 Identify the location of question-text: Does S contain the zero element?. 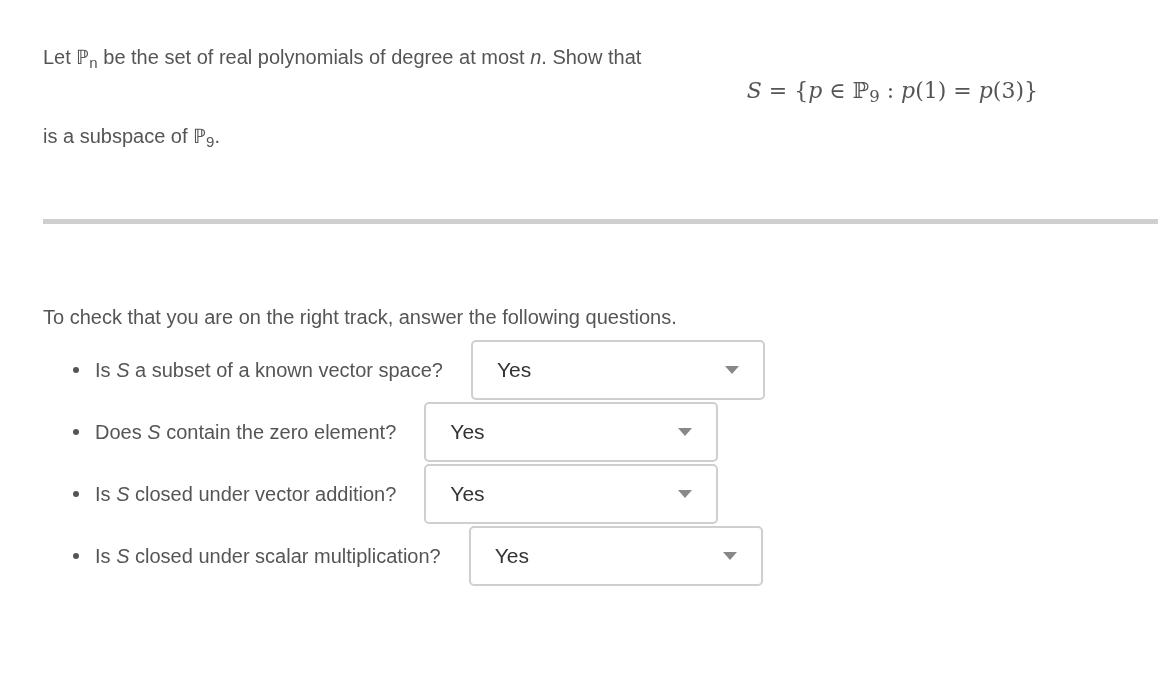
(246, 432).